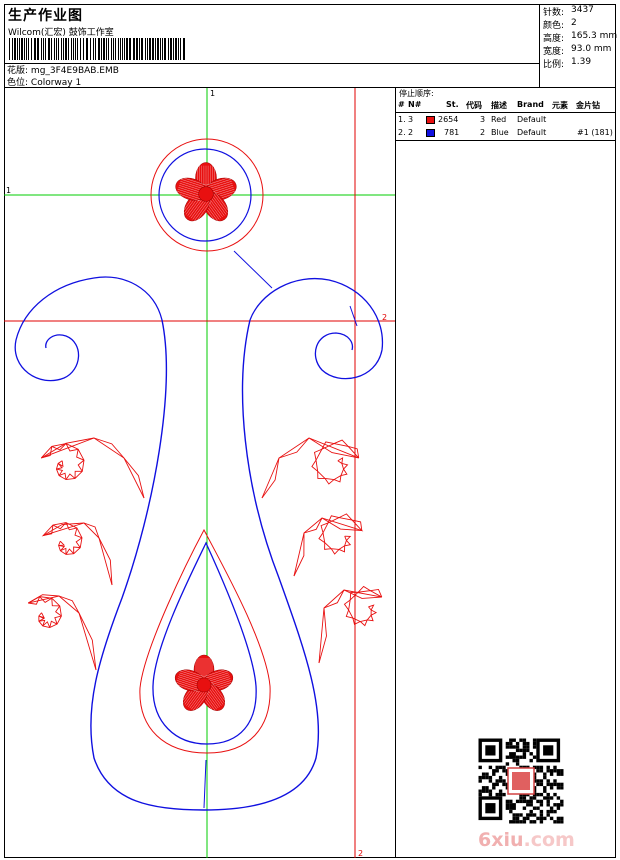  Describe the element at coordinates (411, 132) in the screenshot. I see `row-needle: 2` at that location.